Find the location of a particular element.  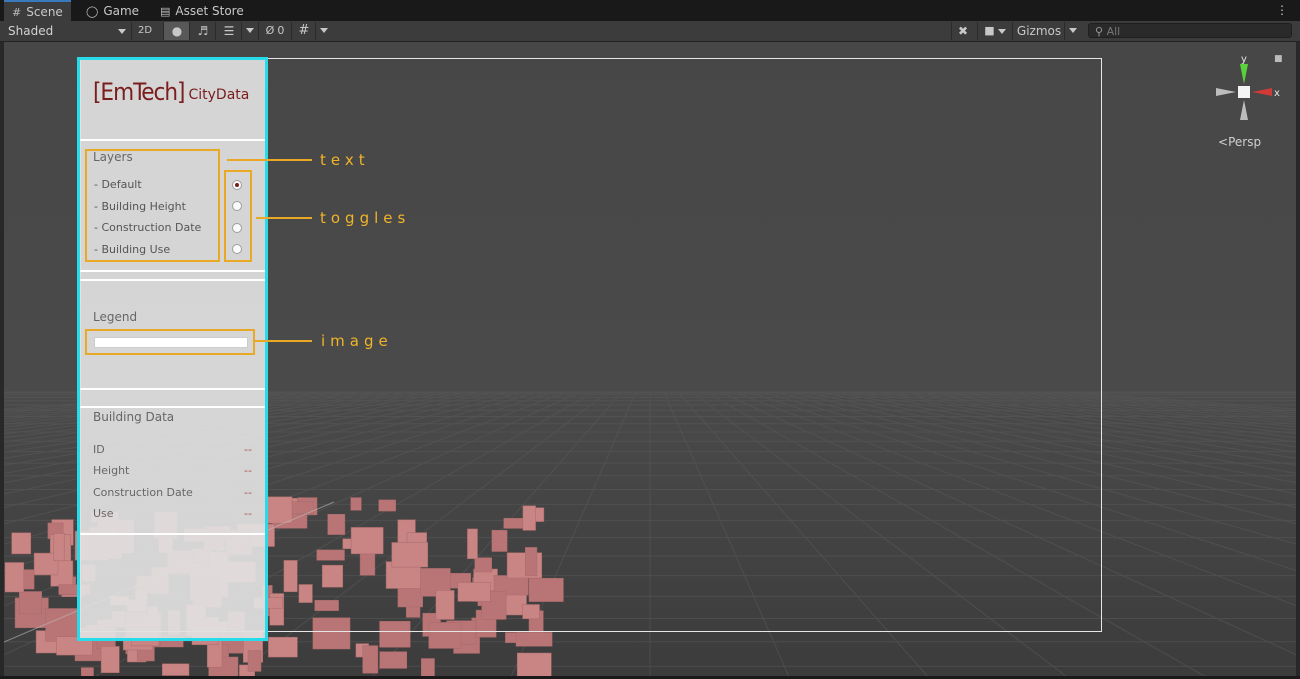

app-title: [EmTech] CityData is located at coordinates (171, 92).